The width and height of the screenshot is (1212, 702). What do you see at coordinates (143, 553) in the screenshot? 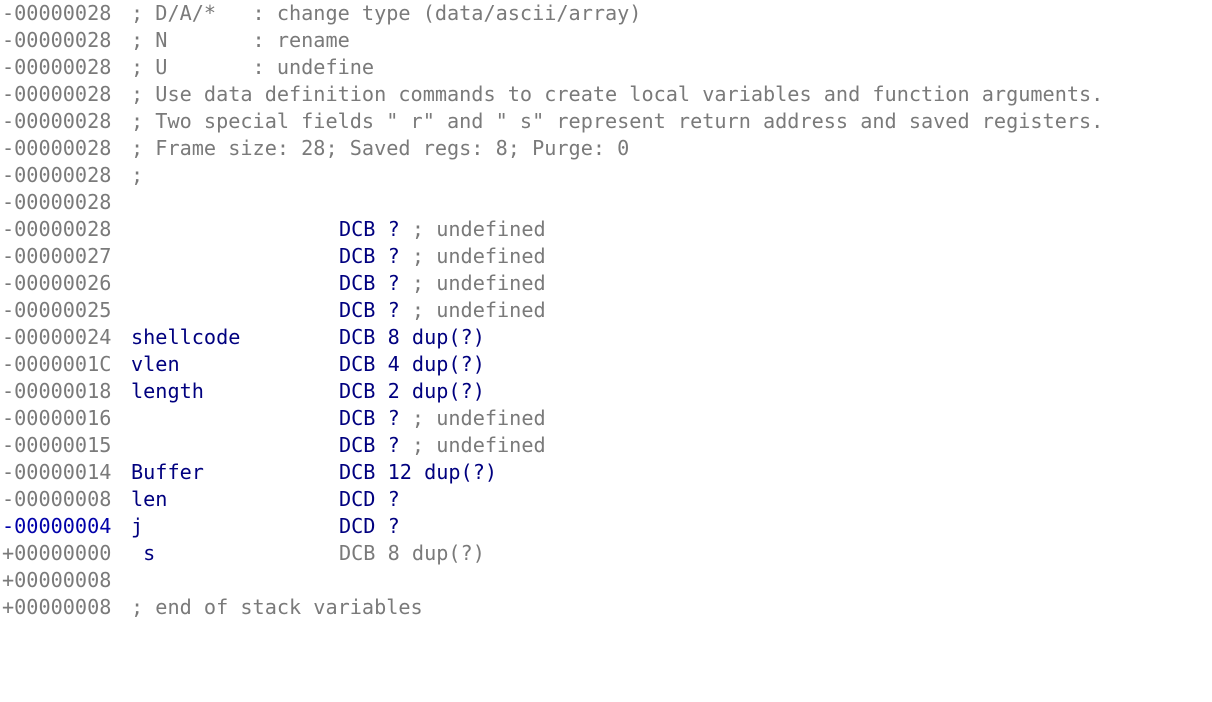
I see `var-name: s` at bounding box center [143, 553].